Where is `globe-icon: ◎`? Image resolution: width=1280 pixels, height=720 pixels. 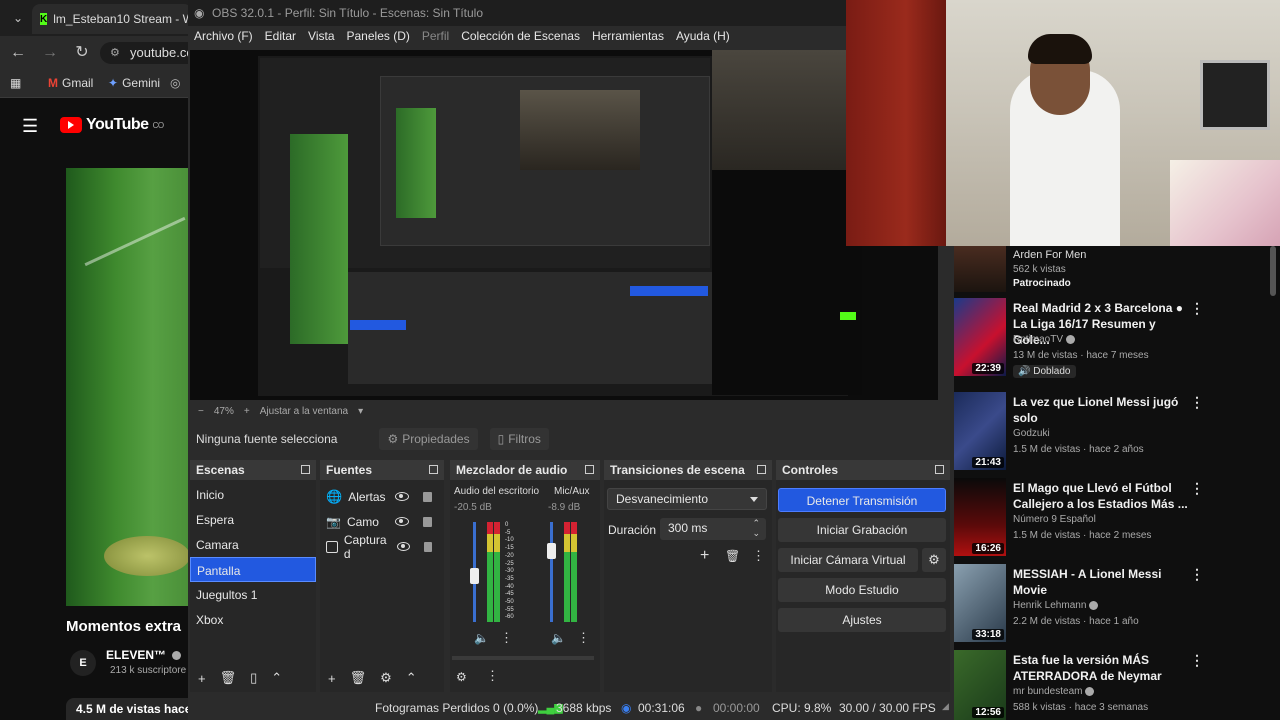 globe-icon: ◎ is located at coordinates (175, 83).